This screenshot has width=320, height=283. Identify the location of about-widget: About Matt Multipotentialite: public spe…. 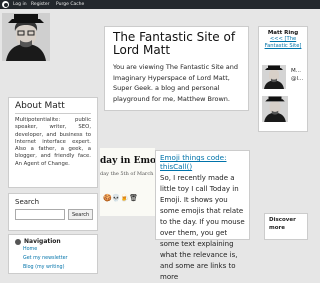
(53, 142).